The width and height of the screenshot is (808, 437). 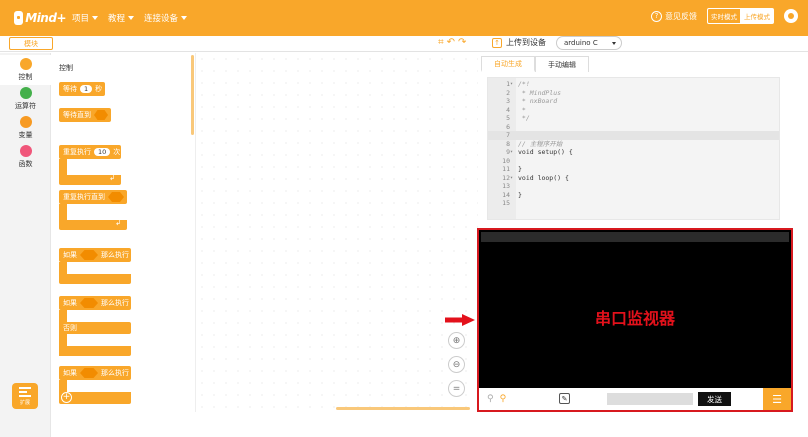 I want to click on block-label: 等待直到, so click(x=77, y=115).